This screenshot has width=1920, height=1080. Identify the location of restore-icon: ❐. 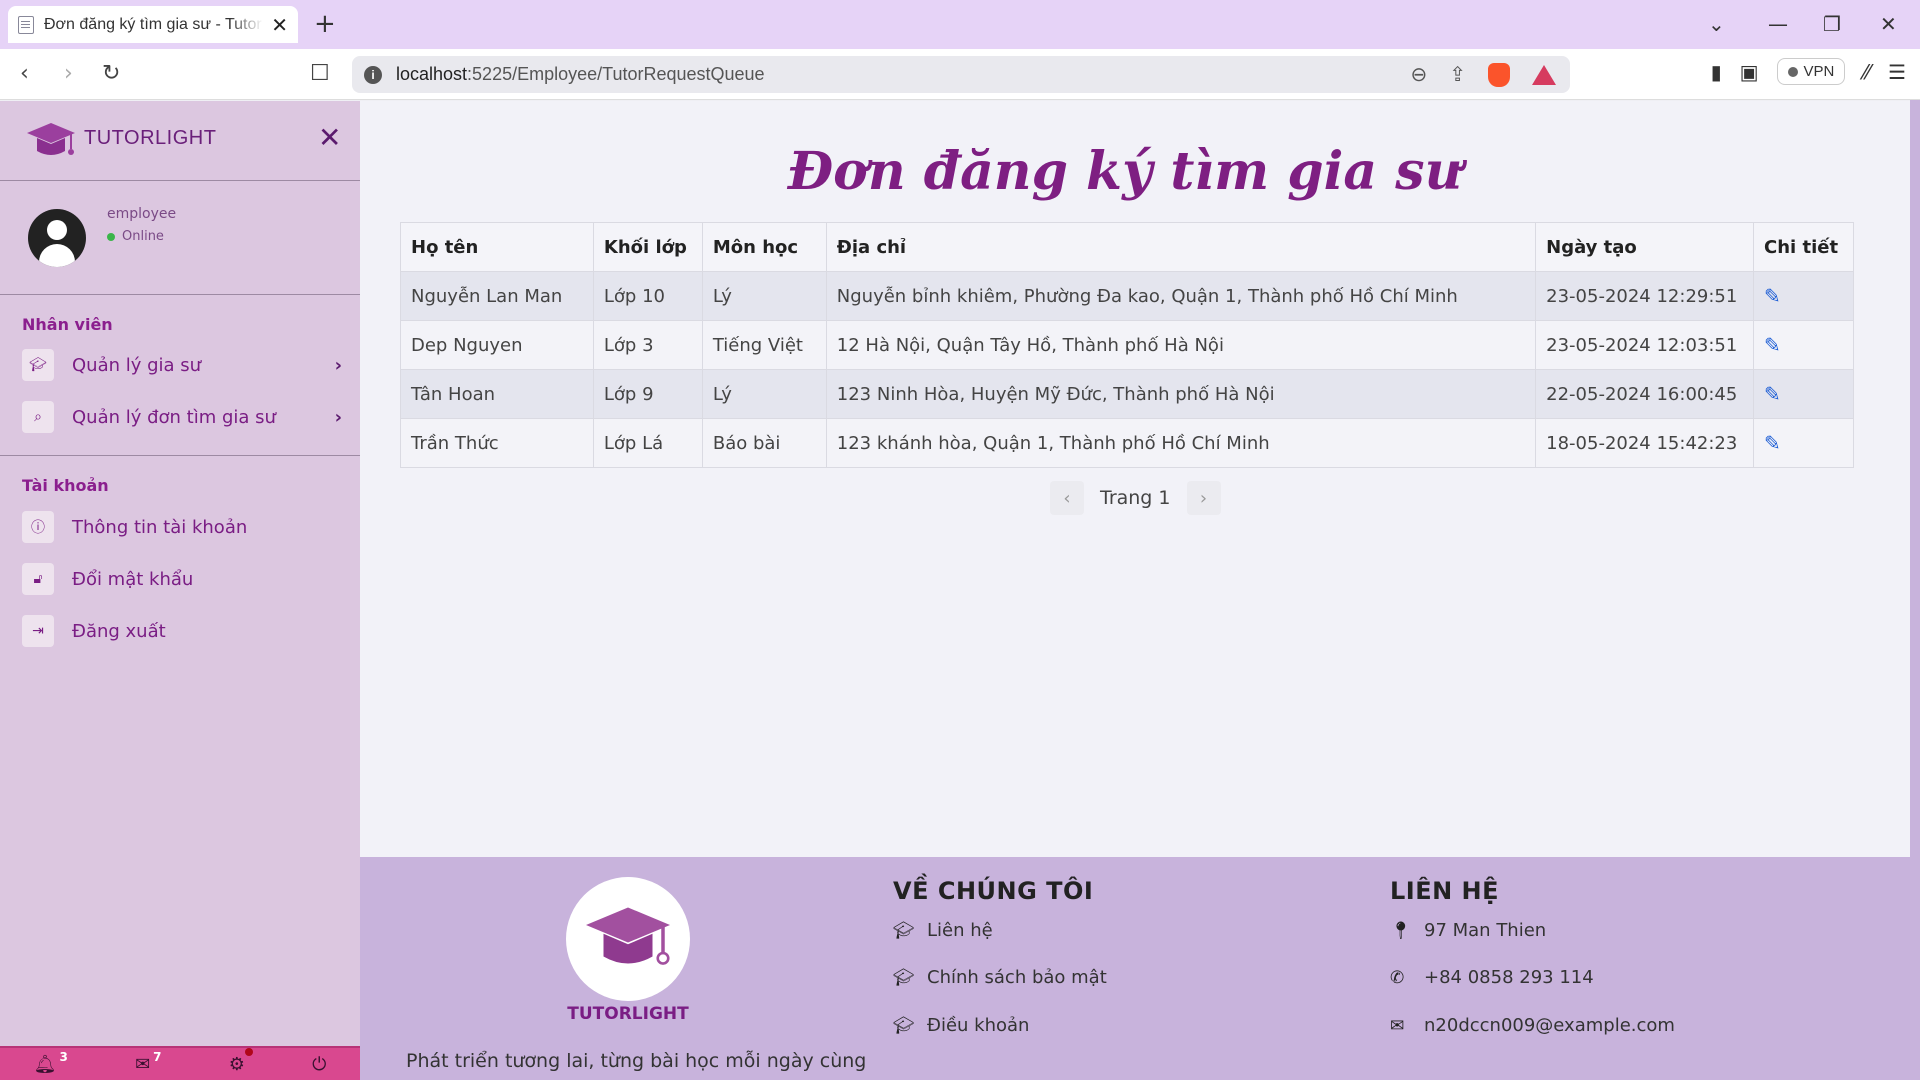
(1832, 24).